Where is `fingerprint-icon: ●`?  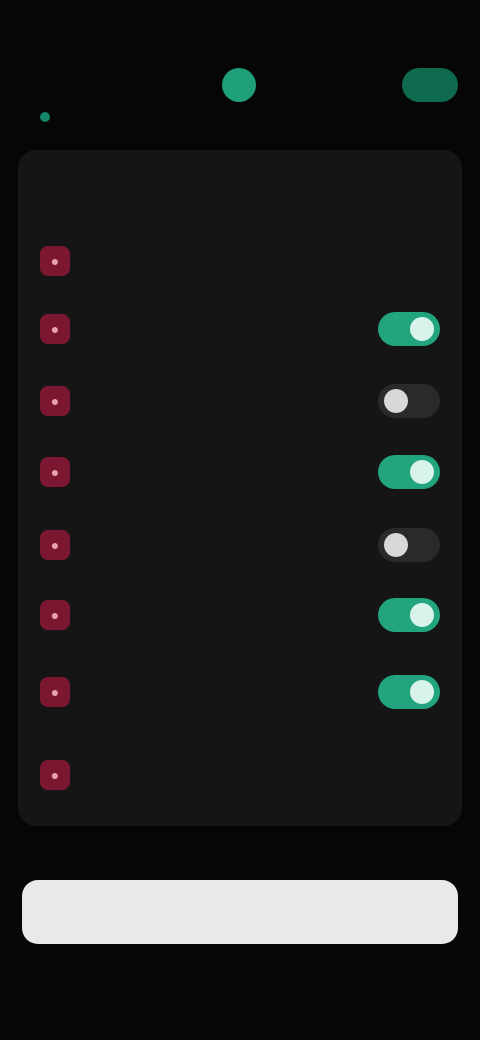
fingerprint-icon: ● is located at coordinates (55, 692).